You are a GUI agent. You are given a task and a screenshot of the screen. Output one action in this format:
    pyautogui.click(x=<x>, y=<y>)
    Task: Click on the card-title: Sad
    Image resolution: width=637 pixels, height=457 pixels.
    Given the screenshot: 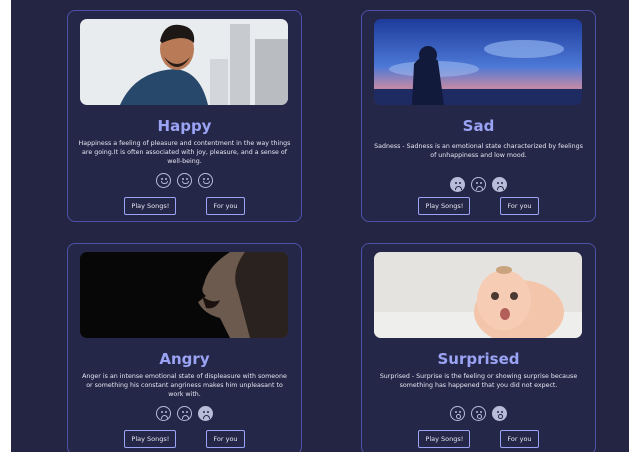 What is the action you would take?
    pyautogui.click(x=478, y=126)
    